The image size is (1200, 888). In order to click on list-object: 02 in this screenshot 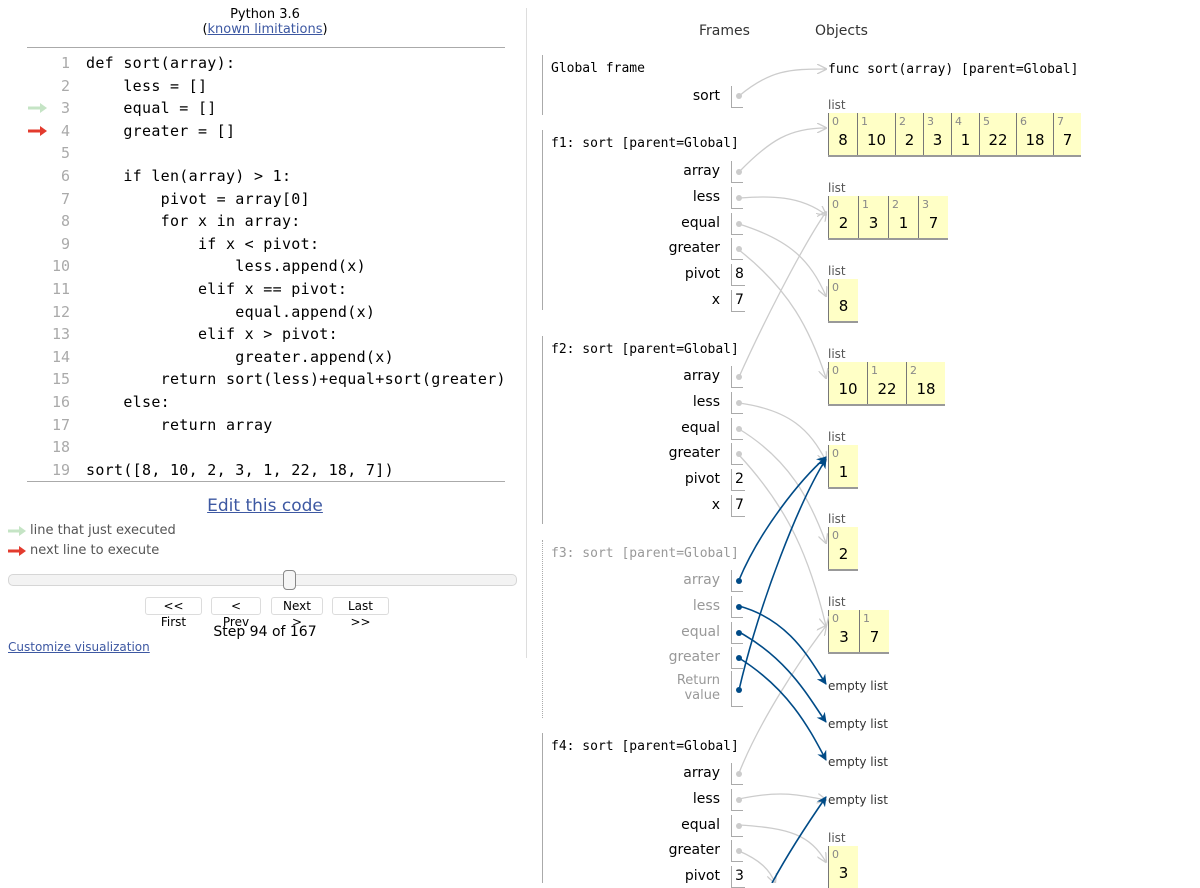, I will do `click(843, 549)`.